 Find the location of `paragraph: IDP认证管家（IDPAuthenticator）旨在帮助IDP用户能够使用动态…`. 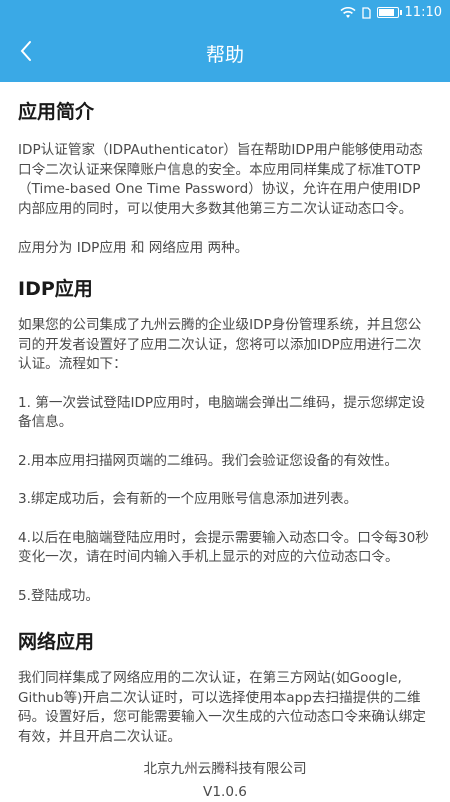

paragraph: IDP认证管家（IDPAuthenticator）旨在帮助IDP用户能够使用动态… is located at coordinates (220, 179).